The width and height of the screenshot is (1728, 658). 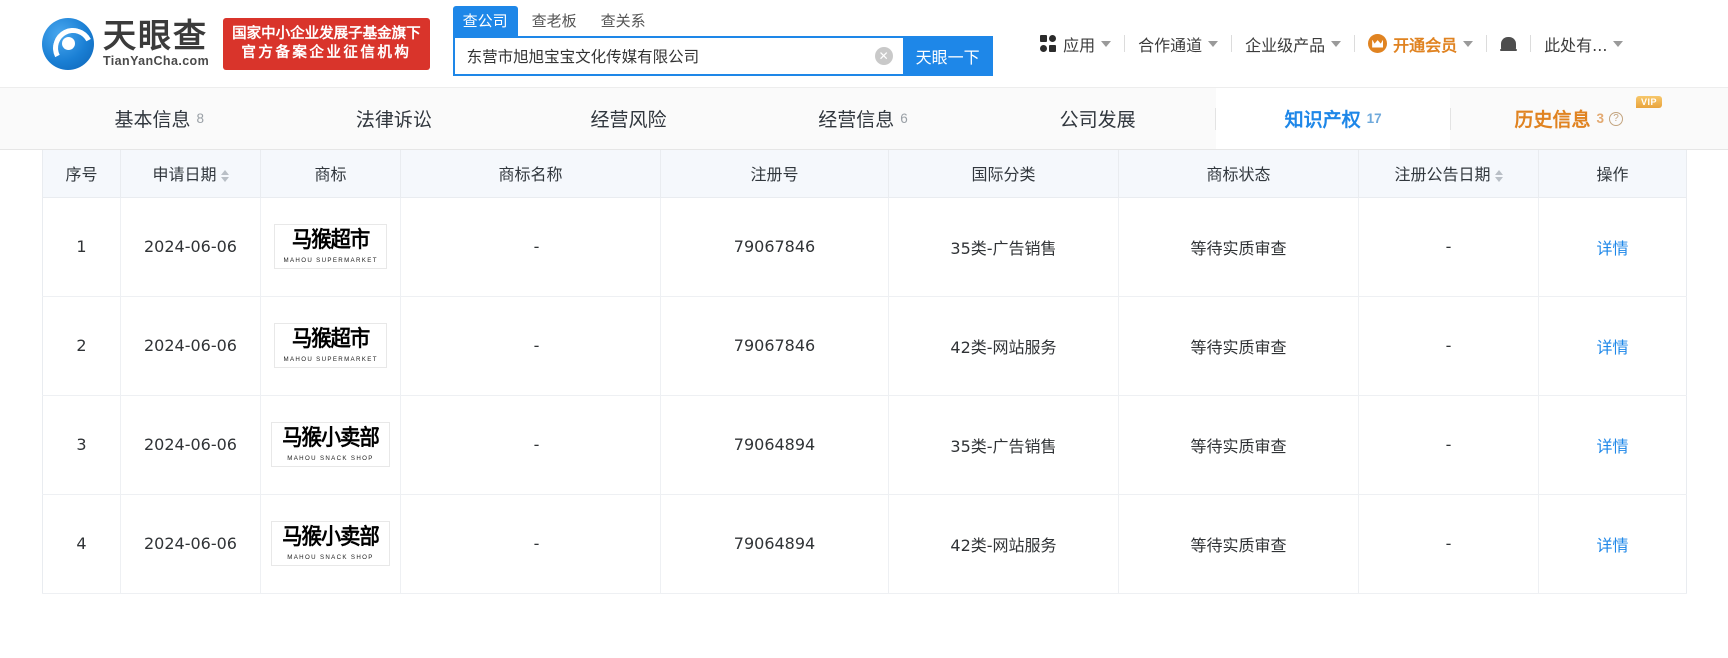 I want to click on cell-index: 4, so click(x=81, y=544).